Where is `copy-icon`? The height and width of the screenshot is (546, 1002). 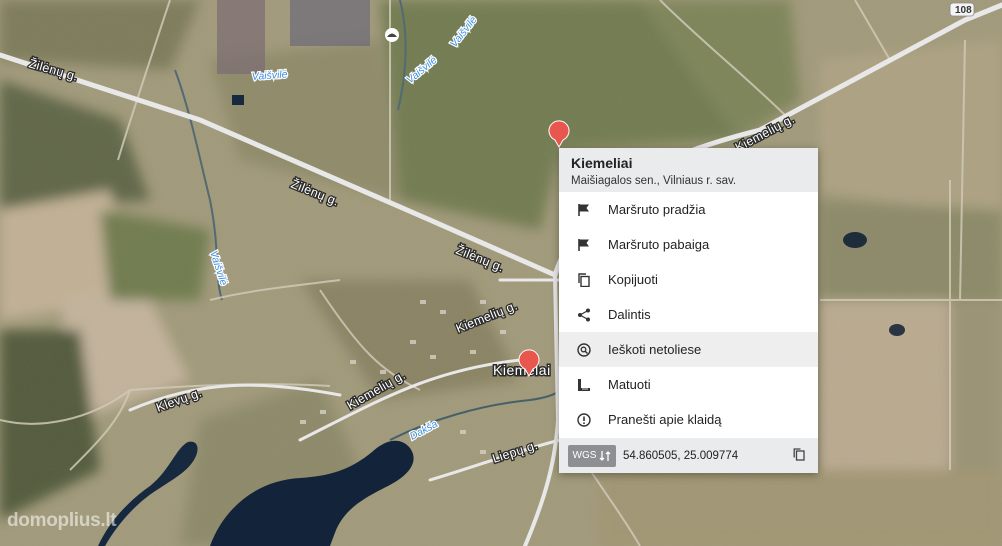 copy-icon is located at coordinates (584, 280).